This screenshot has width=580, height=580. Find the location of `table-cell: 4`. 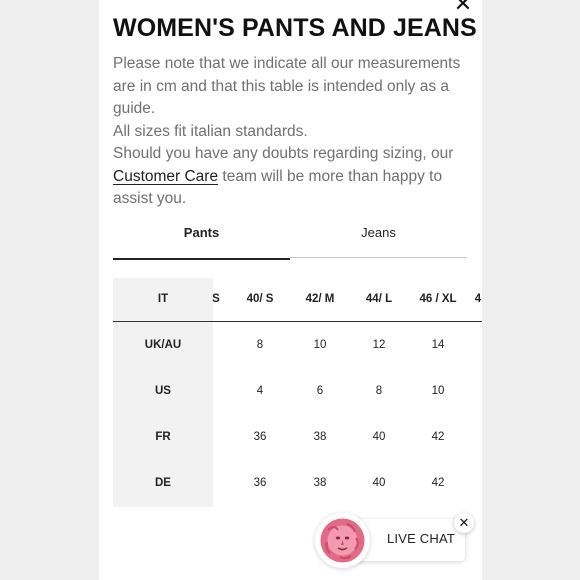

table-cell: 4 is located at coordinates (260, 391).